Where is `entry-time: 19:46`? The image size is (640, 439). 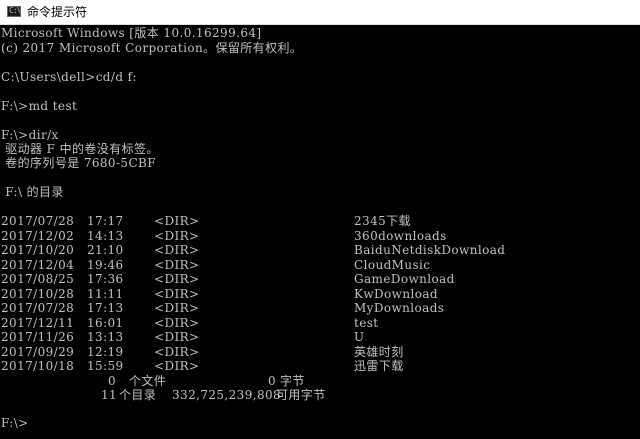
entry-time: 19:46 is located at coordinates (105, 264).